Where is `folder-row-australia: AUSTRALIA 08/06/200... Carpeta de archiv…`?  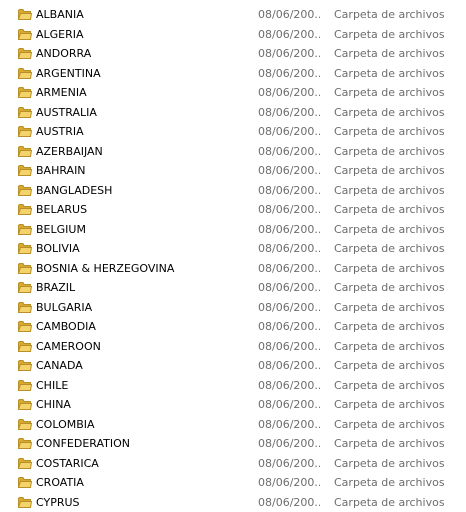
folder-row-australia: AUSTRALIA 08/06/200... Carpeta de archiv… is located at coordinates (233, 113).